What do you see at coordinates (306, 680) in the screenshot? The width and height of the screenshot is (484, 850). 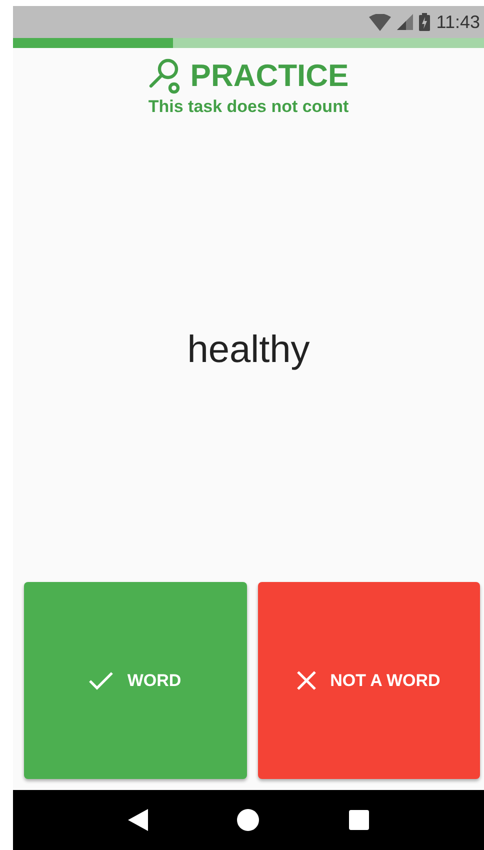 I see `close-icon` at bounding box center [306, 680].